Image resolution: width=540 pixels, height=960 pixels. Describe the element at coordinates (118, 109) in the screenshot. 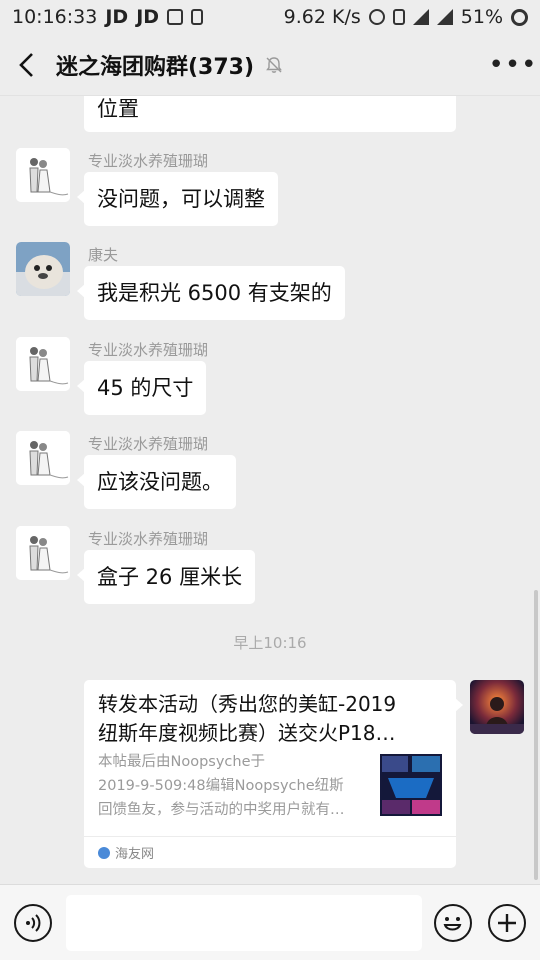

I see `message-text: 位置` at that location.